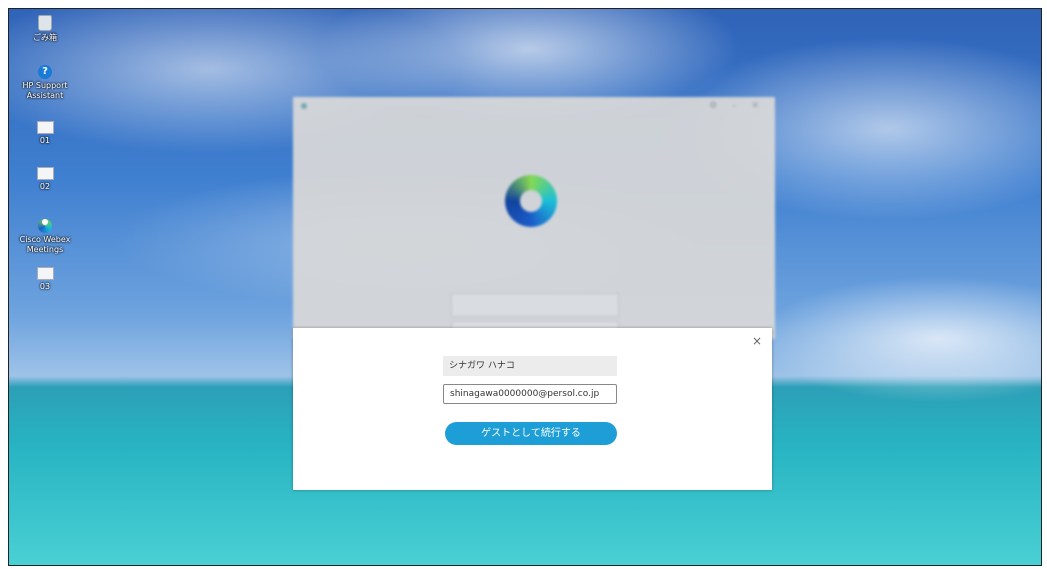 Image resolution: width=1047 pixels, height=569 pixels. I want to click on desktop-icon-label: HP Support Assistant, so click(45, 90).